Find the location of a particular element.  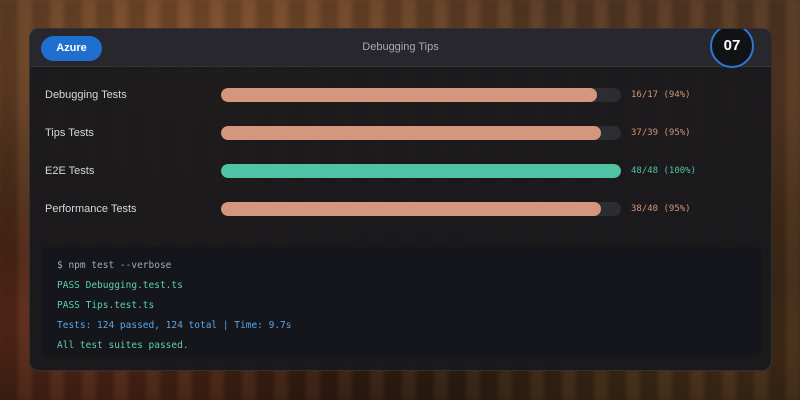

terminal-line: $ npm test --verbose is located at coordinates (114, 265).